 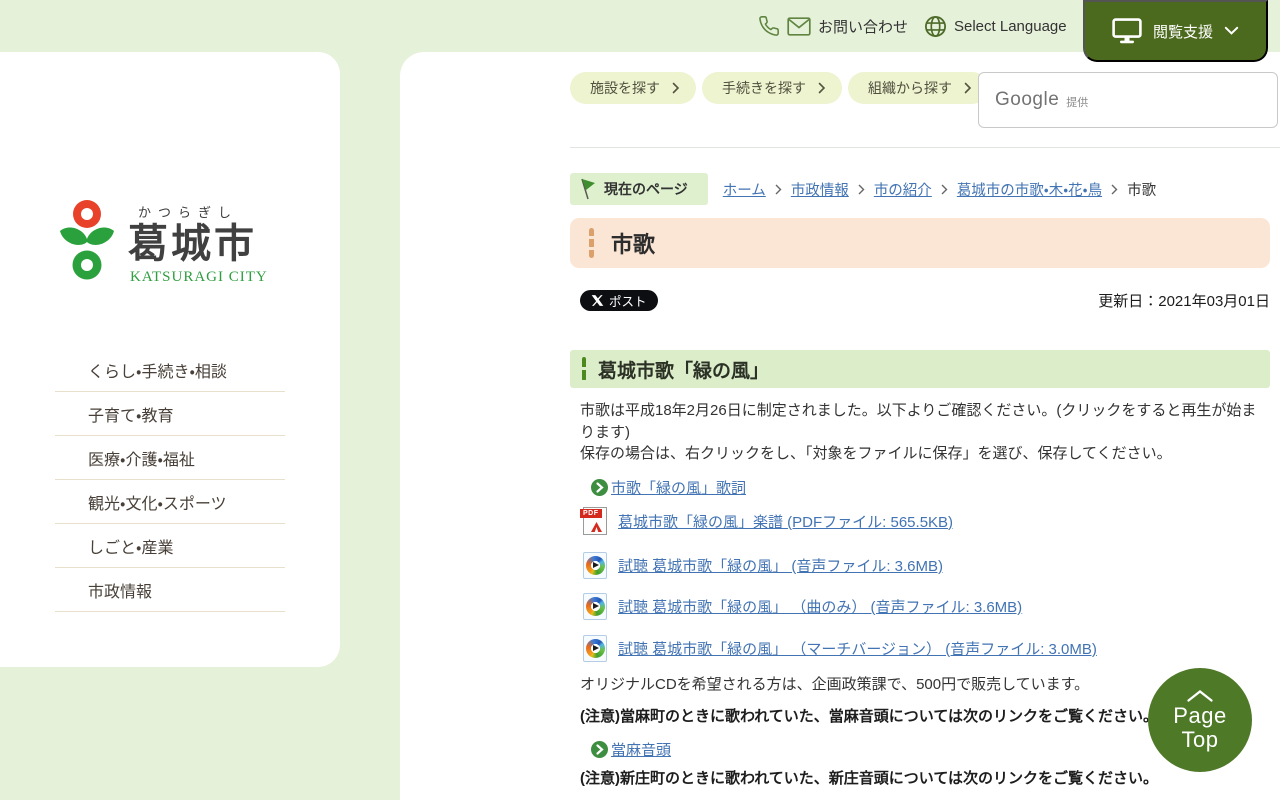 I want to click on select-language-label: Select Language, so click(x=1010, y=26).